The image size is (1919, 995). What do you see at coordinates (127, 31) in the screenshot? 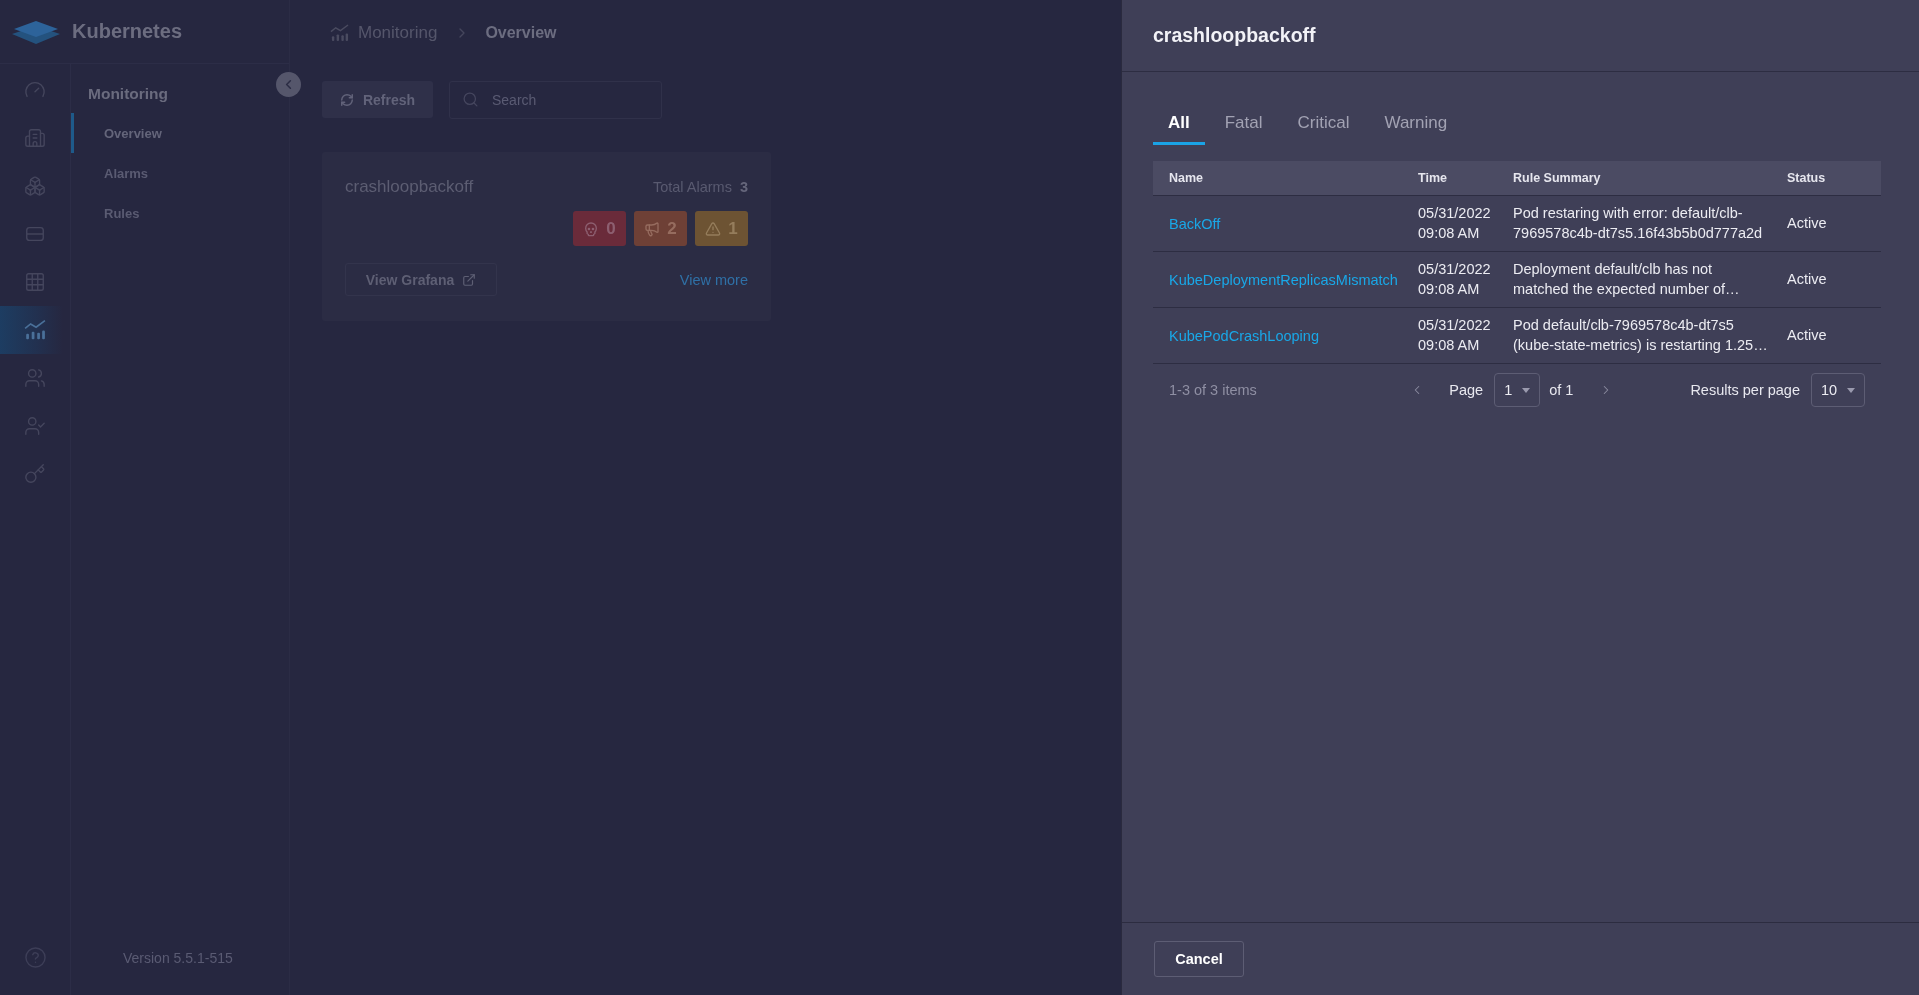
I see `app-title: Kubernetes` at bounding box center [127, 31].